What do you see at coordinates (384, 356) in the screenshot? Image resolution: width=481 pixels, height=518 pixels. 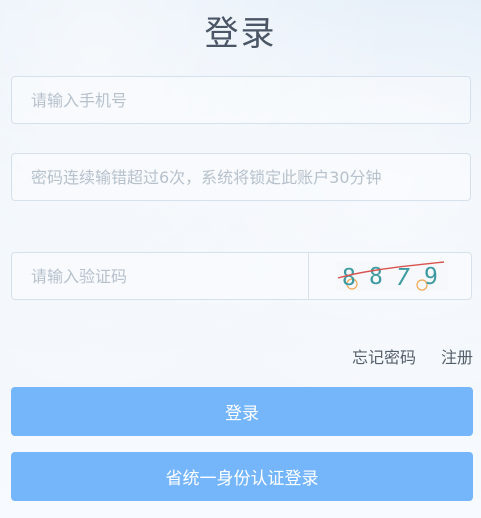 I see `forgot-password-link: 忘记密码` at bounding box center [384, 356].